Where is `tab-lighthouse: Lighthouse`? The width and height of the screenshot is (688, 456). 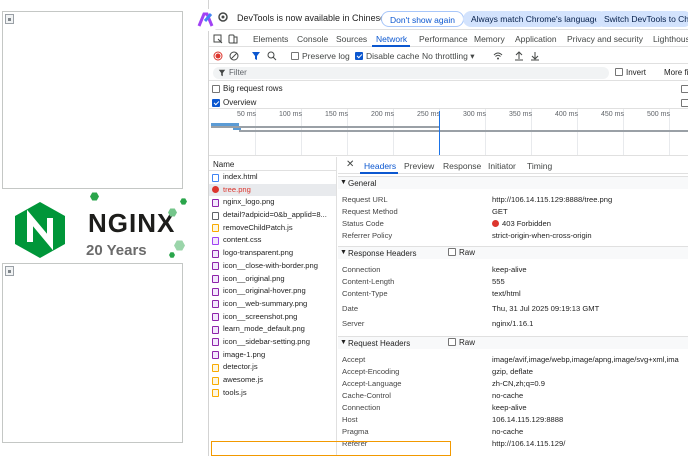 tab-lighthouse: Lighthouse is located at coordinates (670, 39).